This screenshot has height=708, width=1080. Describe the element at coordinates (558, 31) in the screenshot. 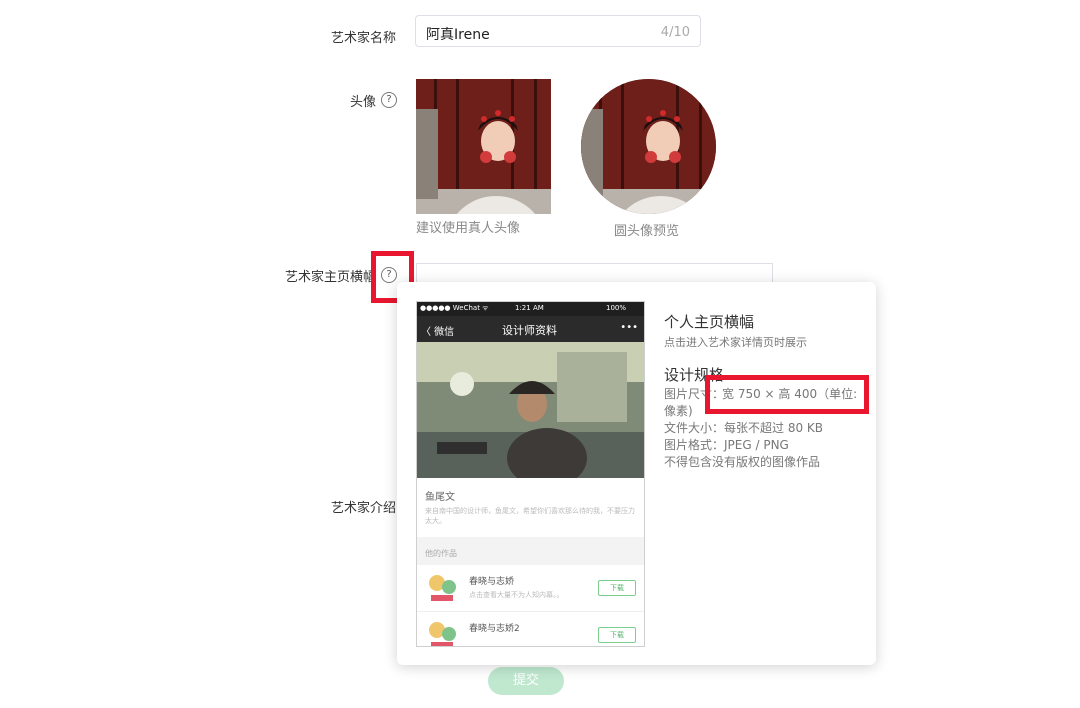

I see `artist-name-input: 阿真Irene 4/10` at that location.